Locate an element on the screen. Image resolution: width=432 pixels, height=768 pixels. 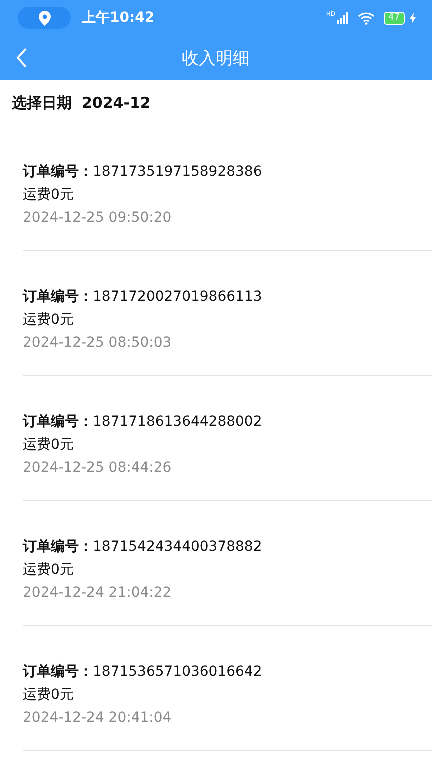
wifi-icon is located at coordinates (366, 18).